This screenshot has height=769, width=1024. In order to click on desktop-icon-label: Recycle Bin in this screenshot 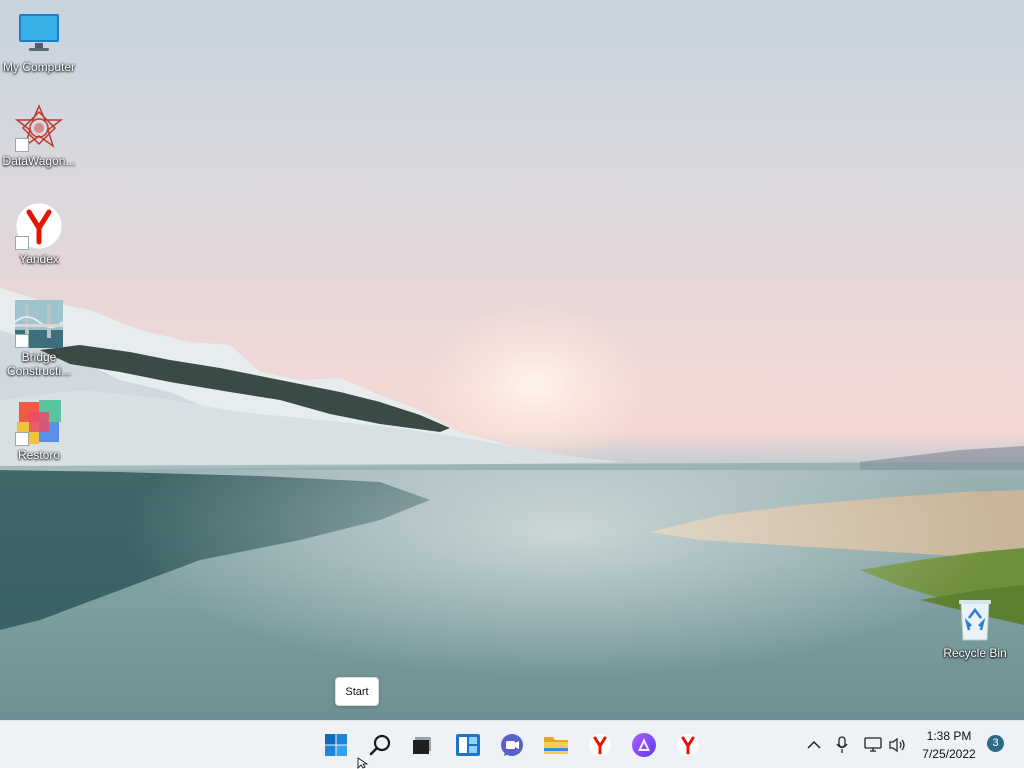, I will do `click(975, 653)`.